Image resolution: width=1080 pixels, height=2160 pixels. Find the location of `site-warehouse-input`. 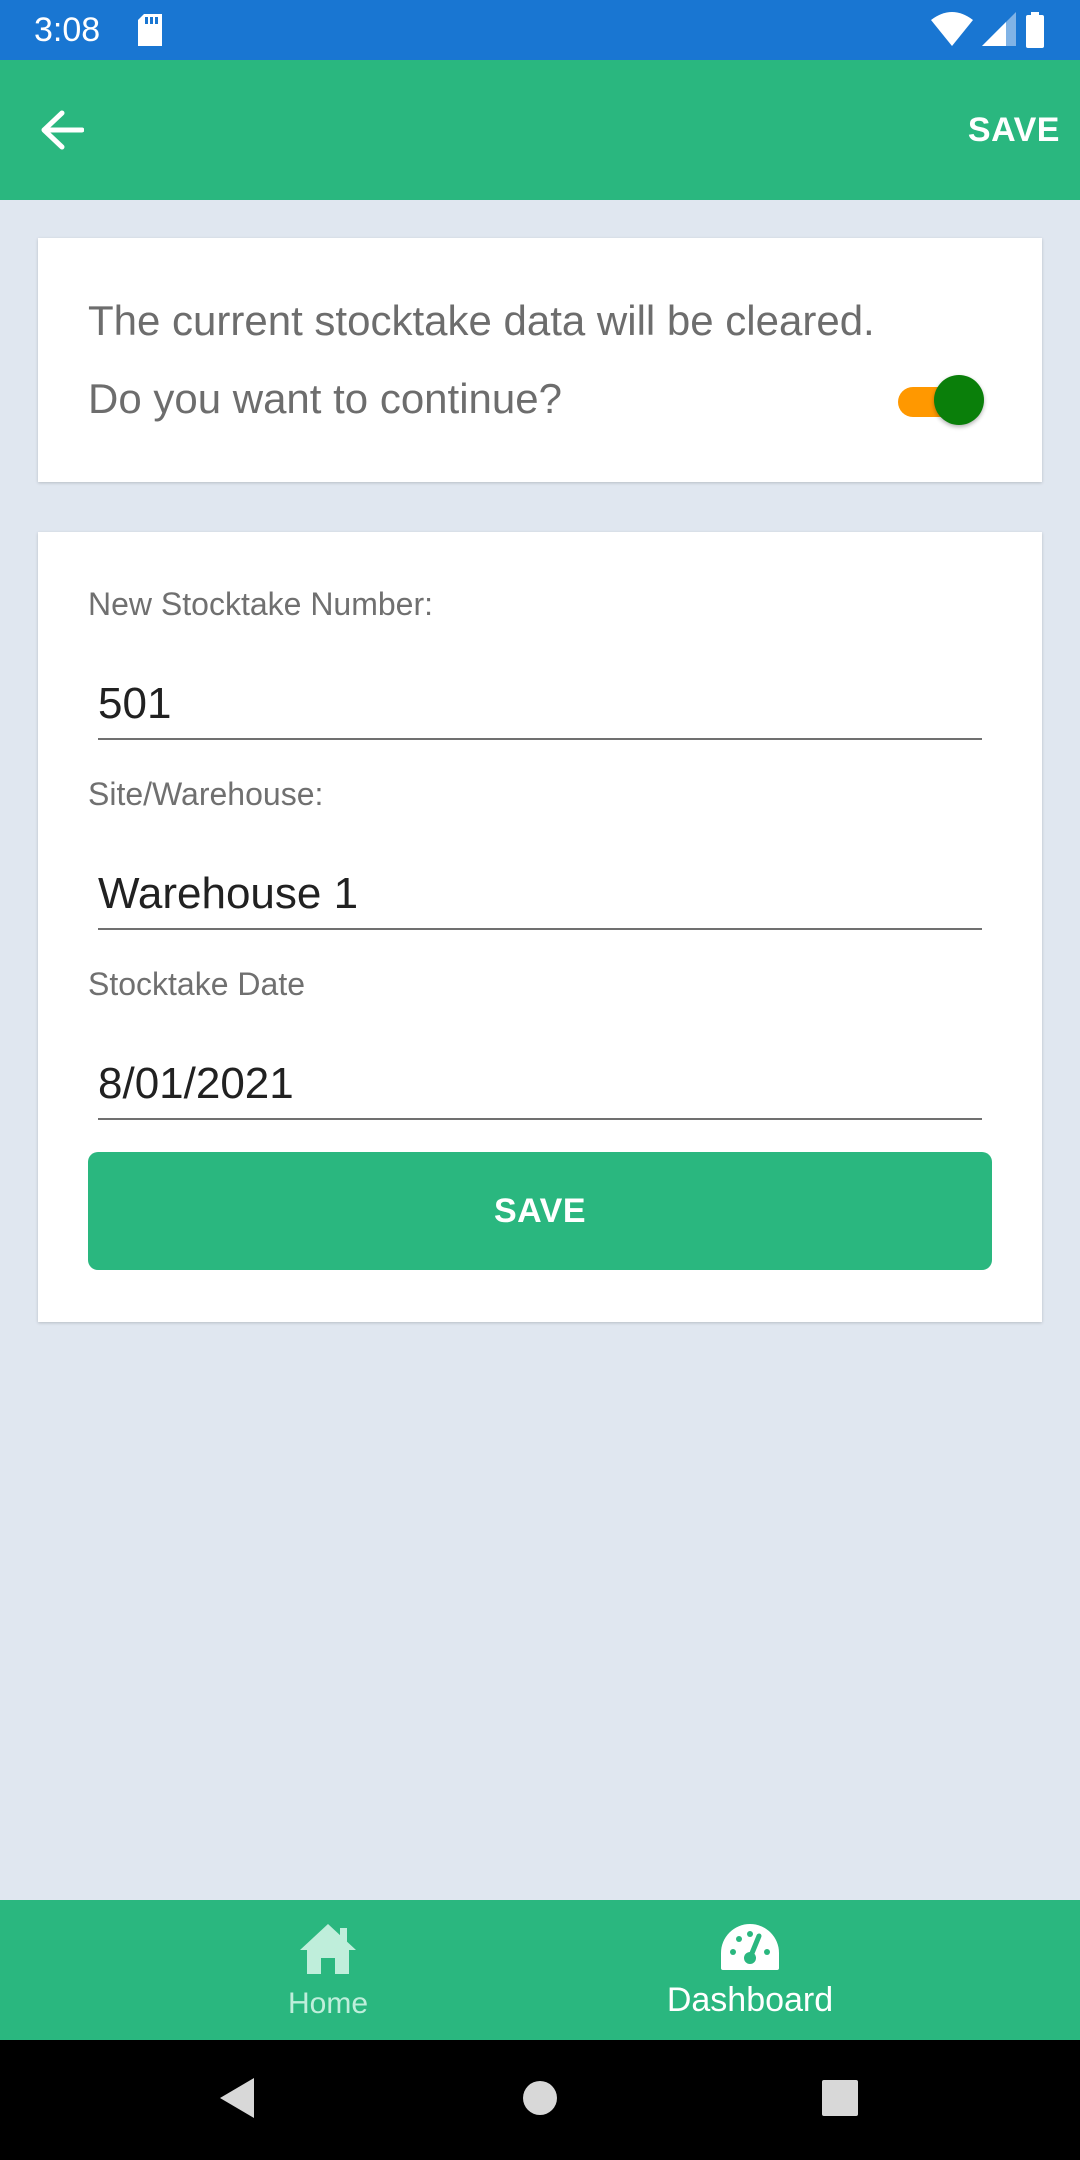

site-warehouse-input is located at coordinates (540, 895).